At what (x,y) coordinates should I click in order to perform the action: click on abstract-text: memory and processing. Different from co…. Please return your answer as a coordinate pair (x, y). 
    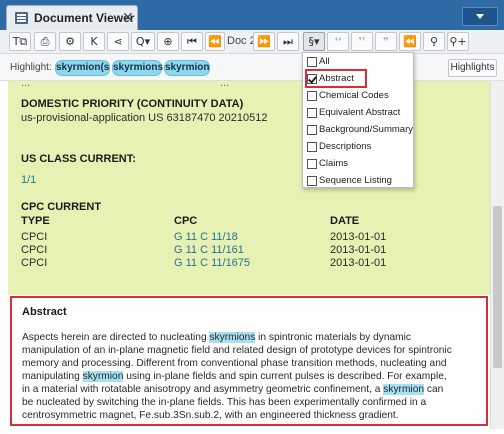
    Looking at the image, I should click on (234, 363).